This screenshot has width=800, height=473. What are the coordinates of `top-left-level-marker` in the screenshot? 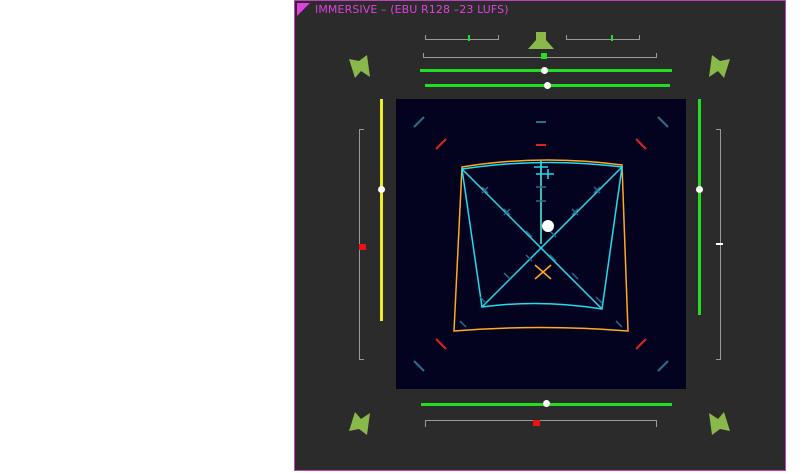 It's located at (469, 38).